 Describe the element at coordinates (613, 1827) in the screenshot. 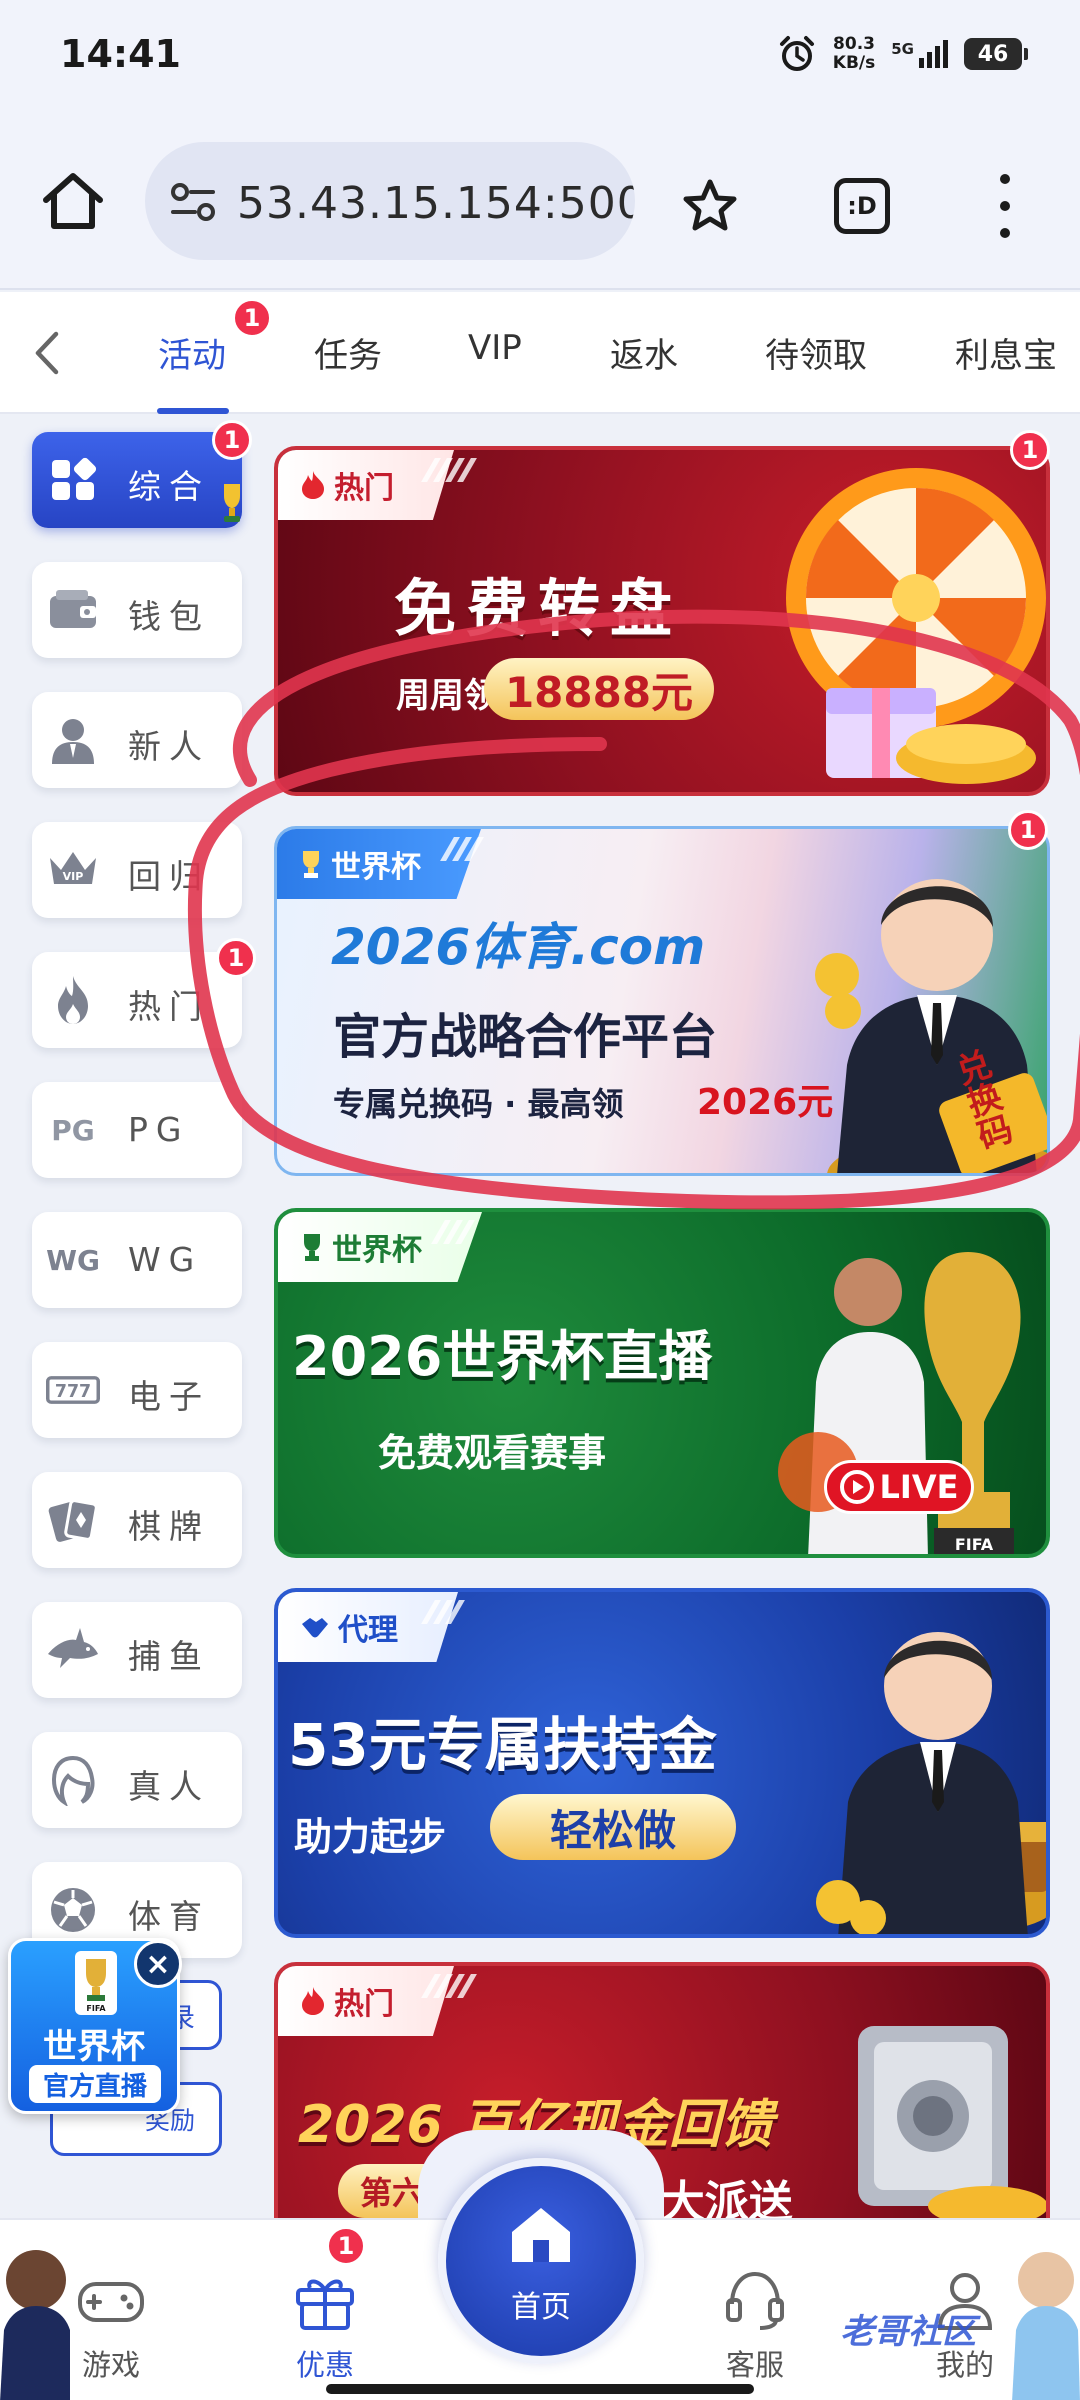

I see `banner-cta-button: 轻松做` at that location.